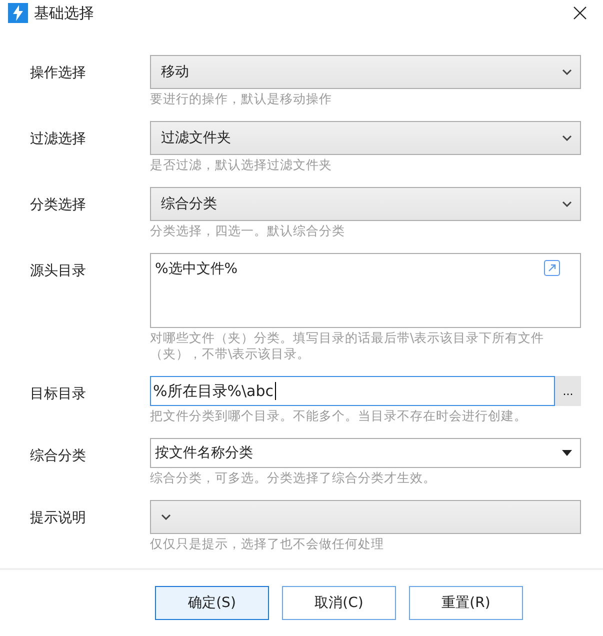  I want to click on select-field: 综合分类, so click(365, 204).